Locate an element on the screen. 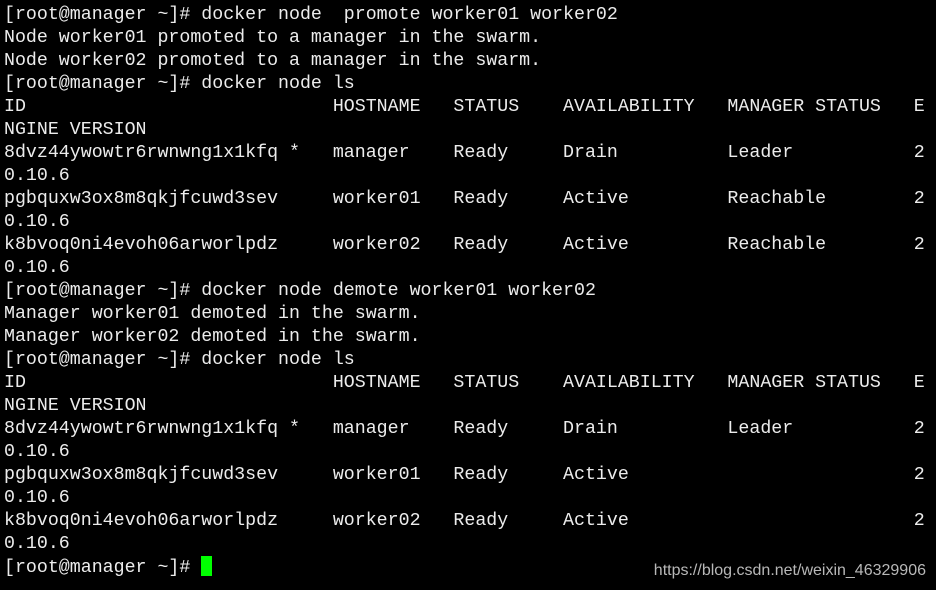  cursor-block-icon is located at coordinates (207, 566).